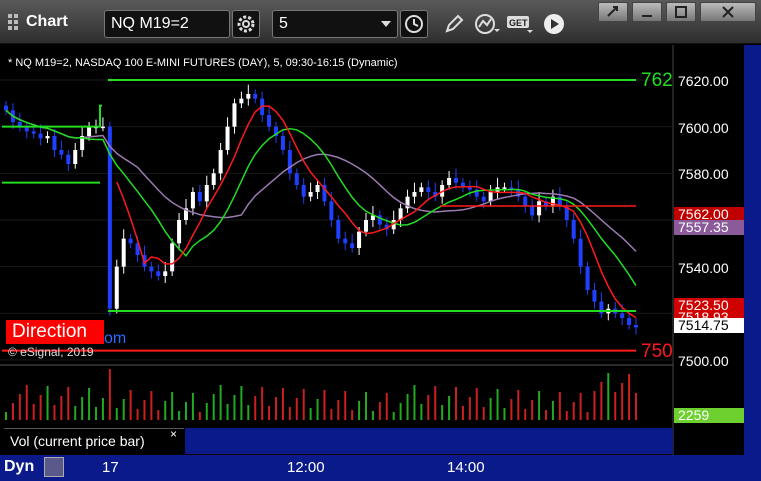 The width and height of the screenshot is (761, 481). I want to click on dynamic-mode-label: Dyn, so click(19, 467).